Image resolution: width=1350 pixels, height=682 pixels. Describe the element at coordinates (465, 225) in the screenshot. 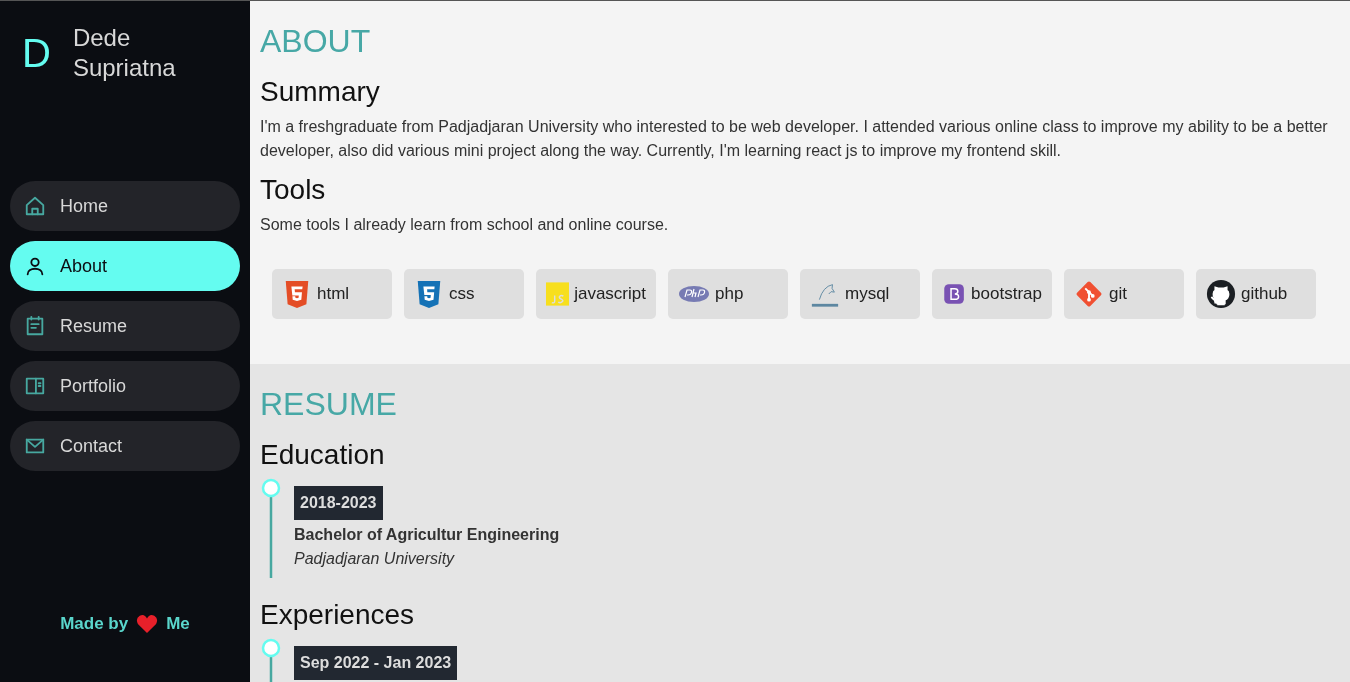

I see `tools-intro: Some tools I already learn from school and online course.` at that location.